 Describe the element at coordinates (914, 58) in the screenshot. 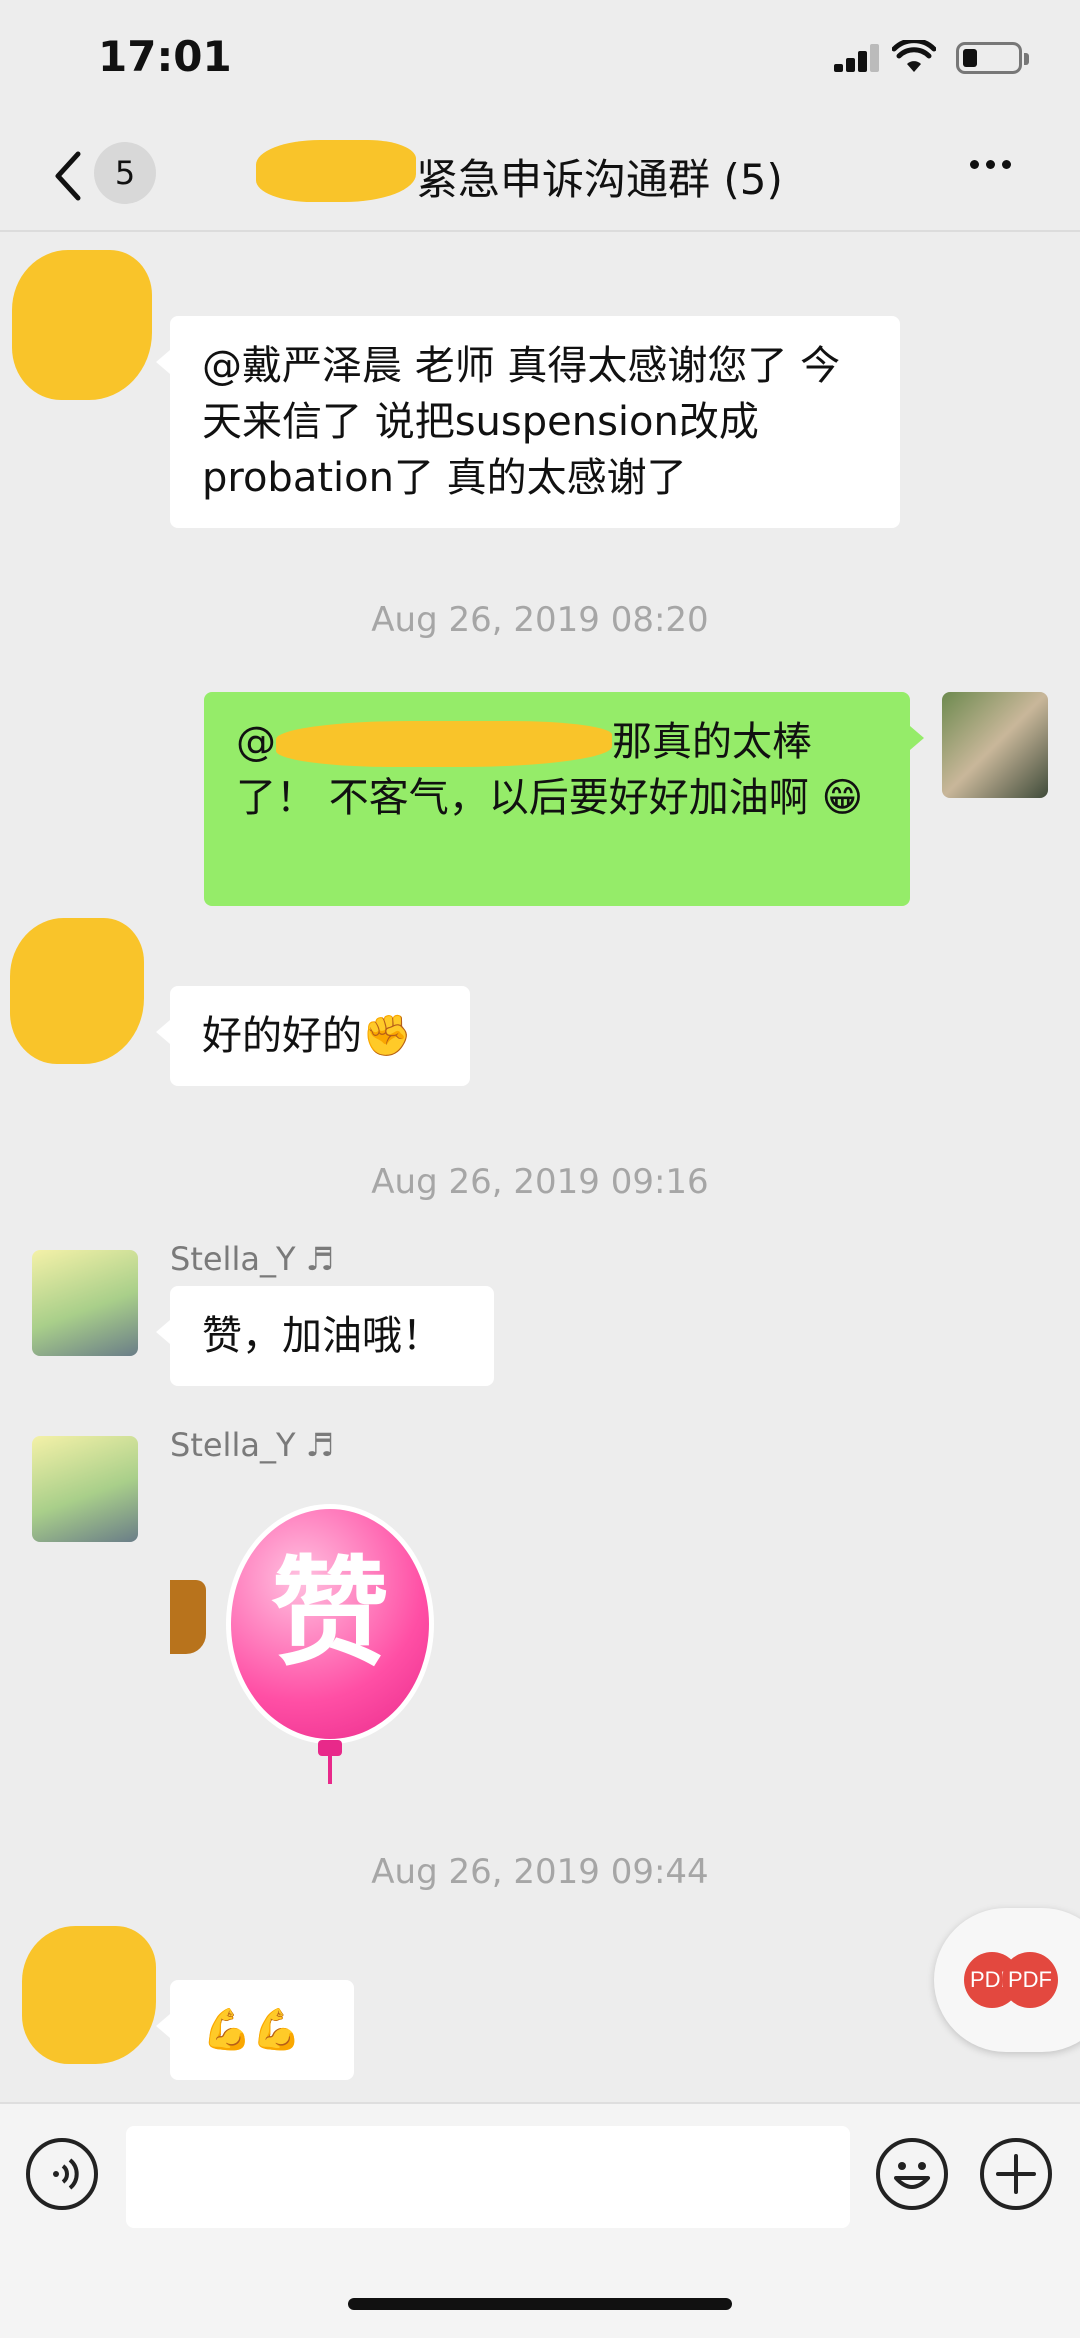

I see `wifi-icon` at that location.